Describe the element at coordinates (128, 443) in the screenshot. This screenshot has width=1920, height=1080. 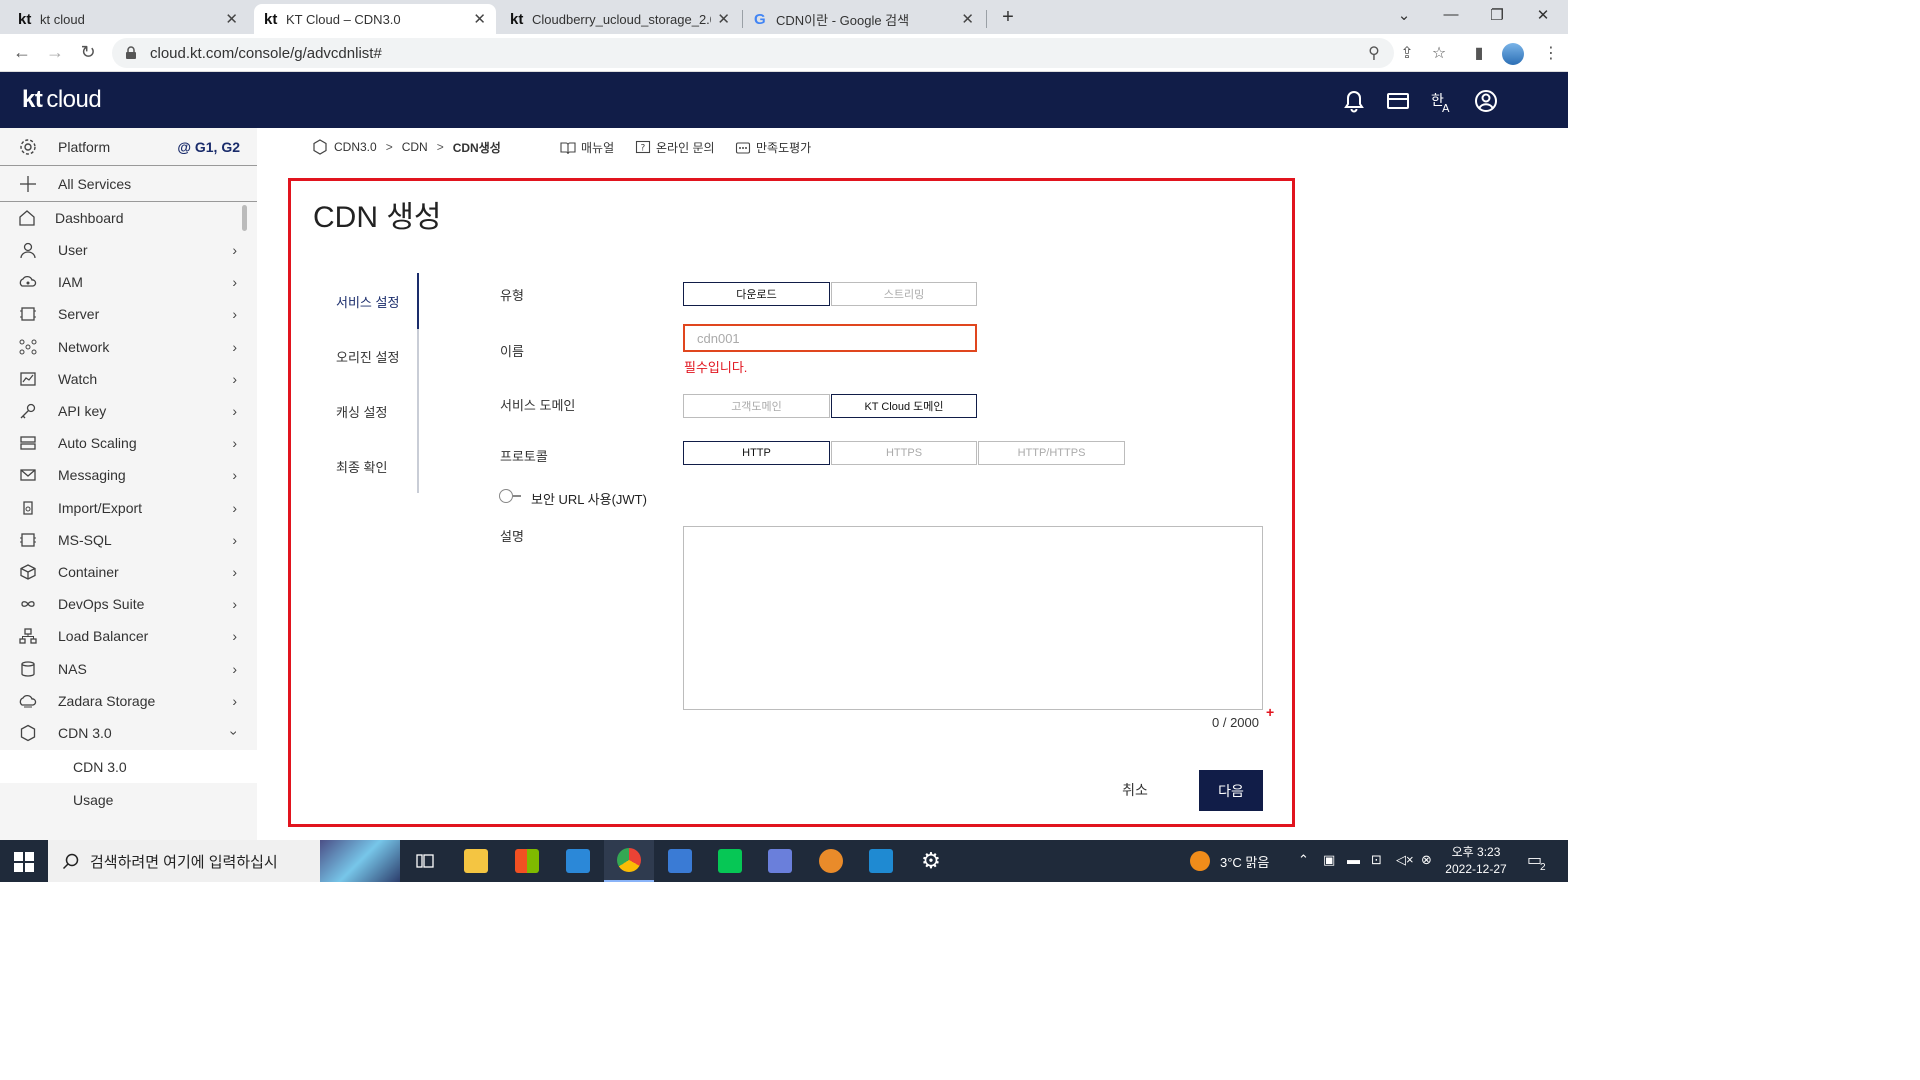
I see `sidebar-item-auto-scaling: Auto Scaling ›` at that location.